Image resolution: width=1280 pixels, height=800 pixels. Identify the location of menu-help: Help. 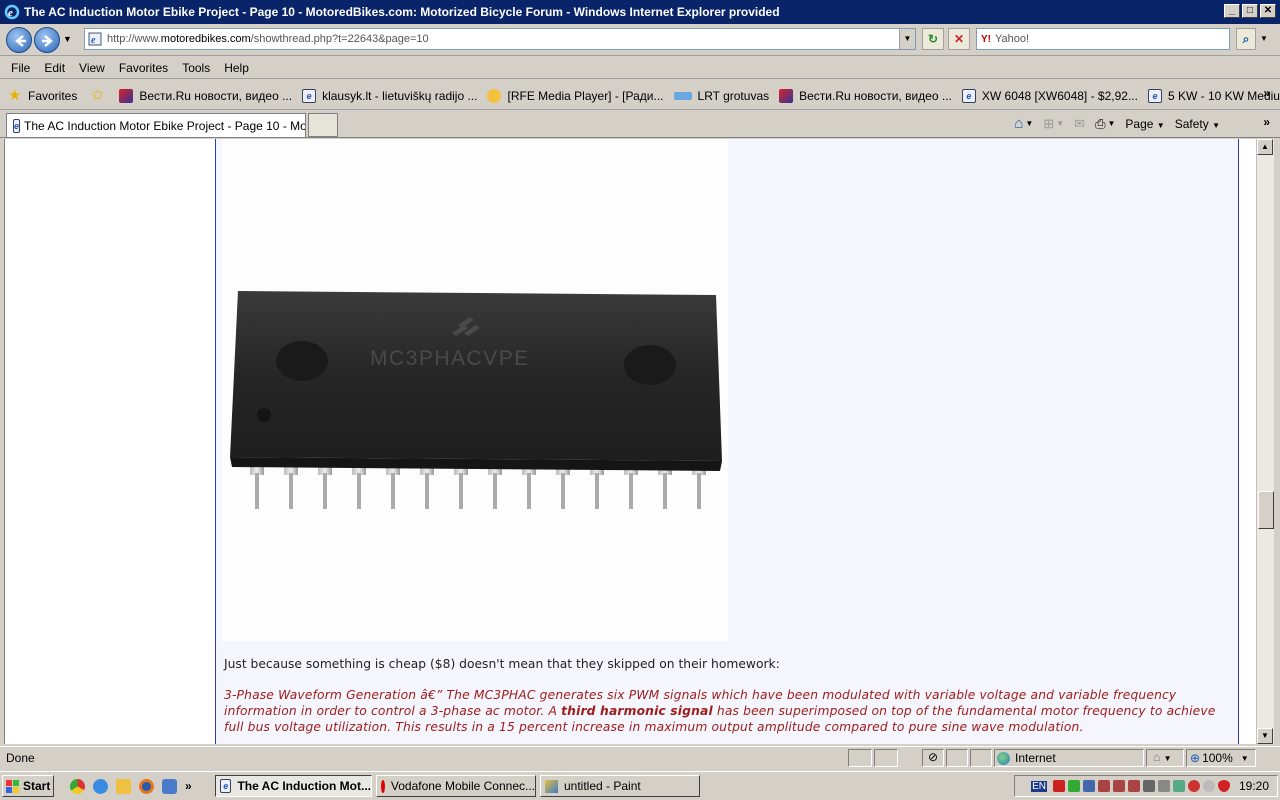
(236, 68).